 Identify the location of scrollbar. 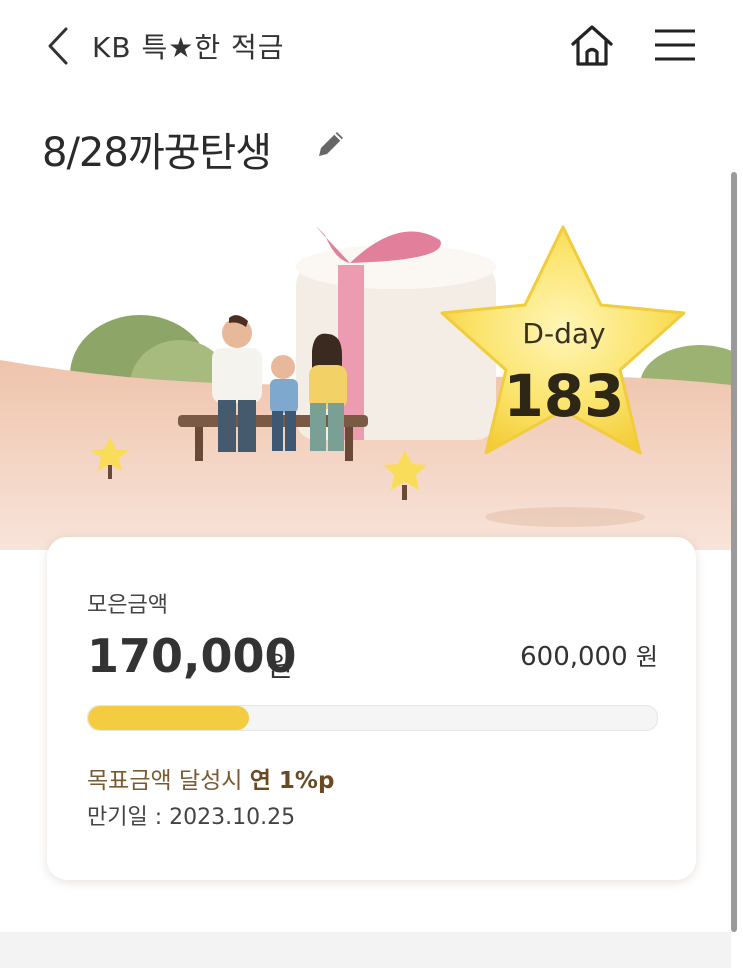
(734, 552).